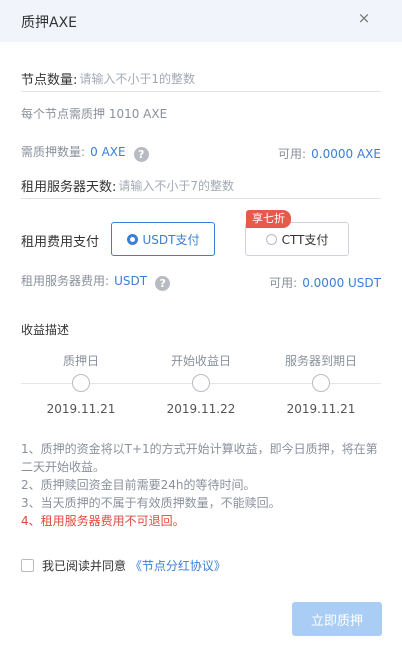  I want to click on agreement-link: 《节点分红协议》, so click(178, 566).